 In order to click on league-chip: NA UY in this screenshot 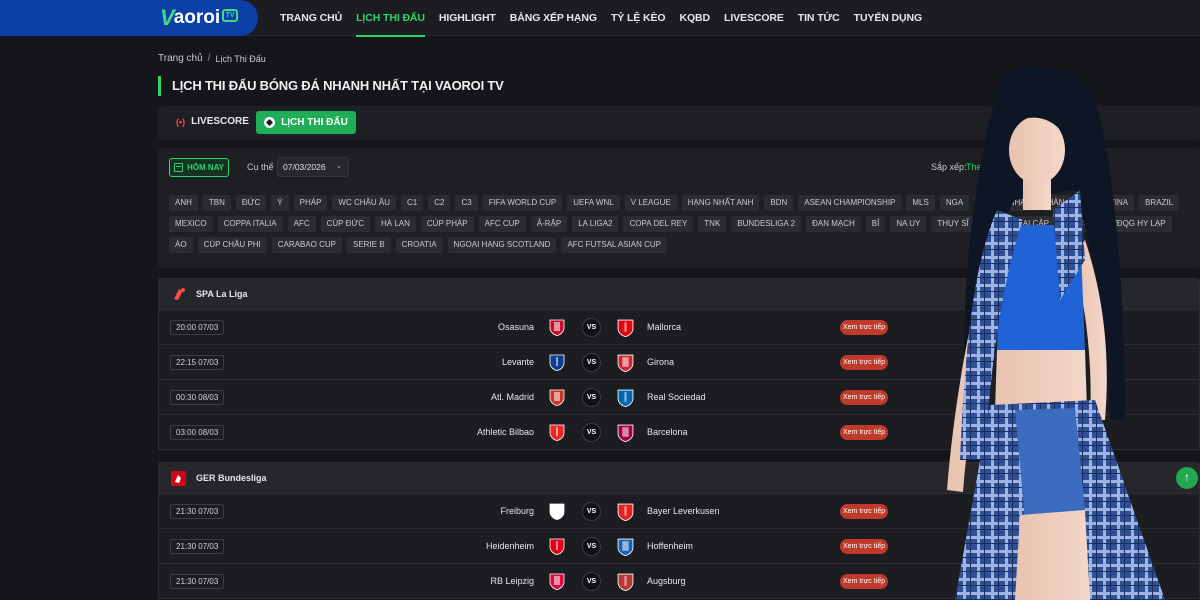, I will do `click(908, 224)`.